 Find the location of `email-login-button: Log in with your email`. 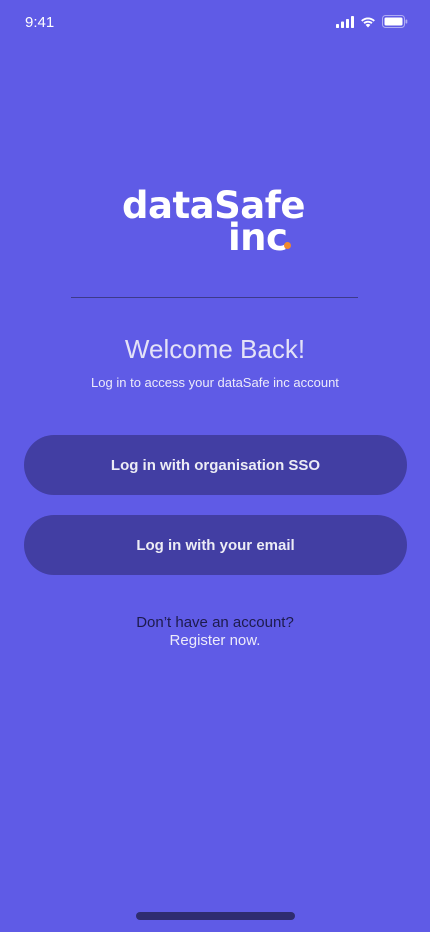

email-login-button: Log in with your email is located at coordinates (215, 545).